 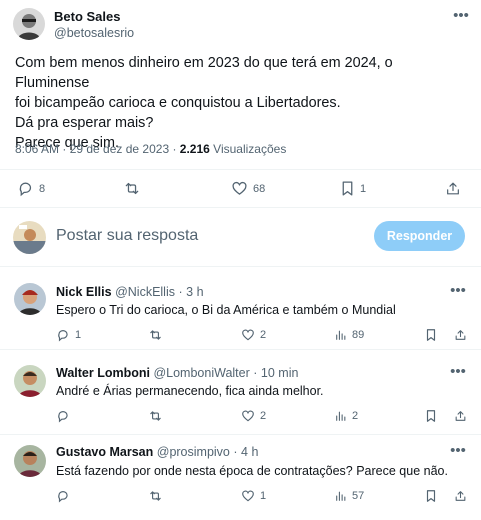 What do you see at coordinates (363, 188) in the screenshot?
I see `bookmark-count: 1` at bounding box center [363, 188].